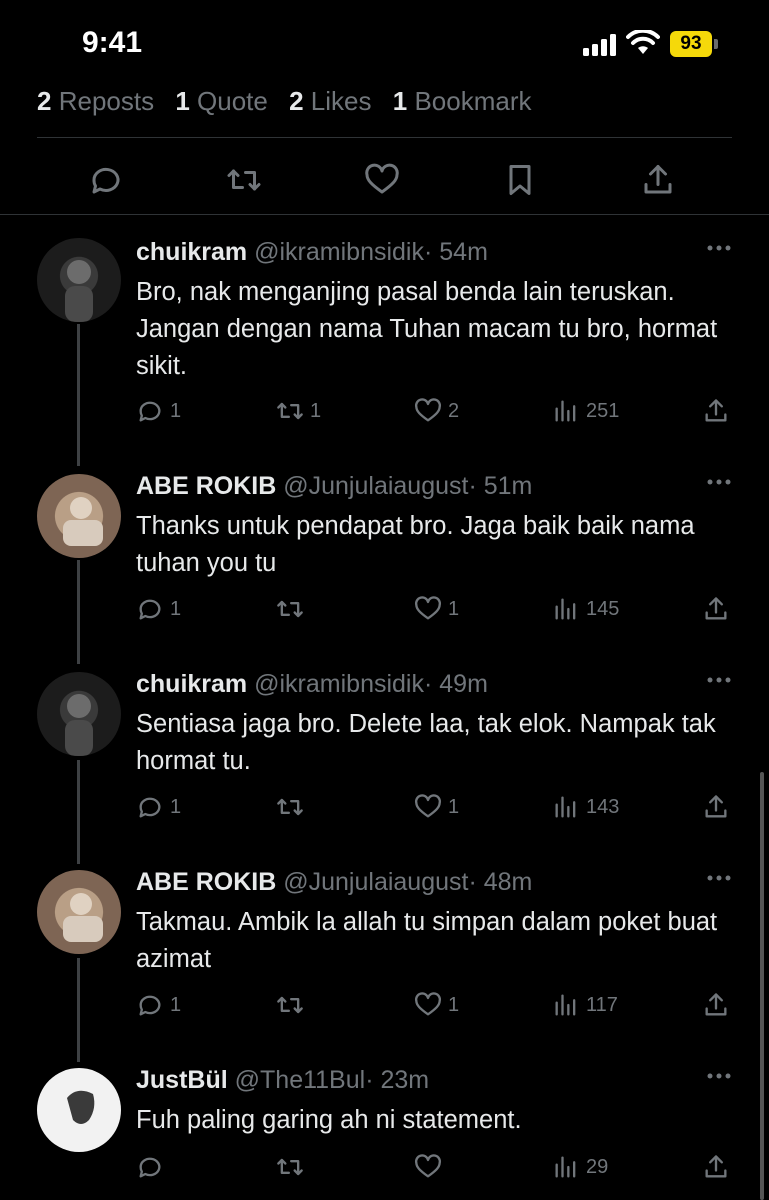 The width and height of the screenshot is (769, 1200). Describe the element at coordinates (316, 410) in the screenshot. I see `repost-count: 1` at that location.